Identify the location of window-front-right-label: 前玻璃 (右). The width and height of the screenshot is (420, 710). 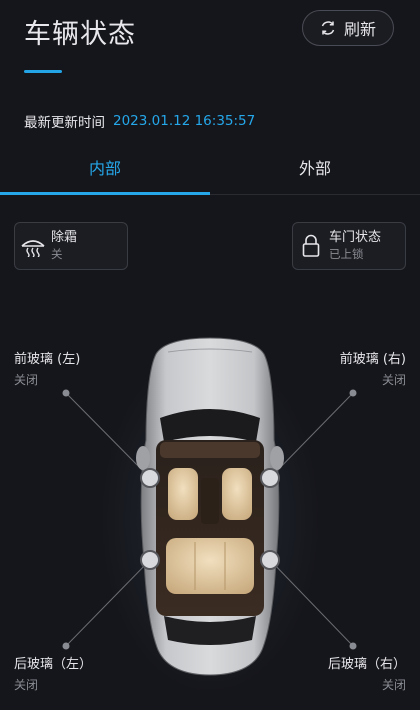
(372, 359).